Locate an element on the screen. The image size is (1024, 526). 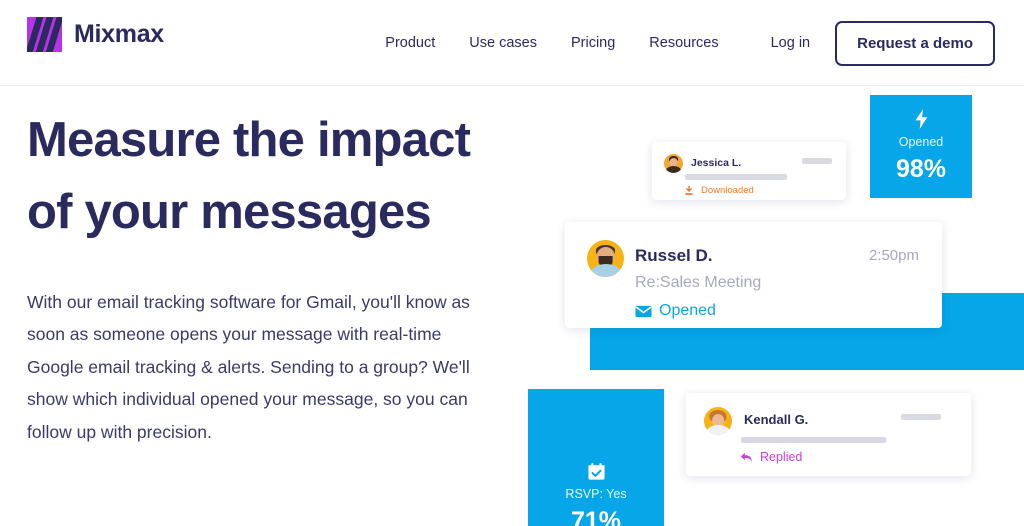
avatar-kendall is located at coordinates (718, 421).